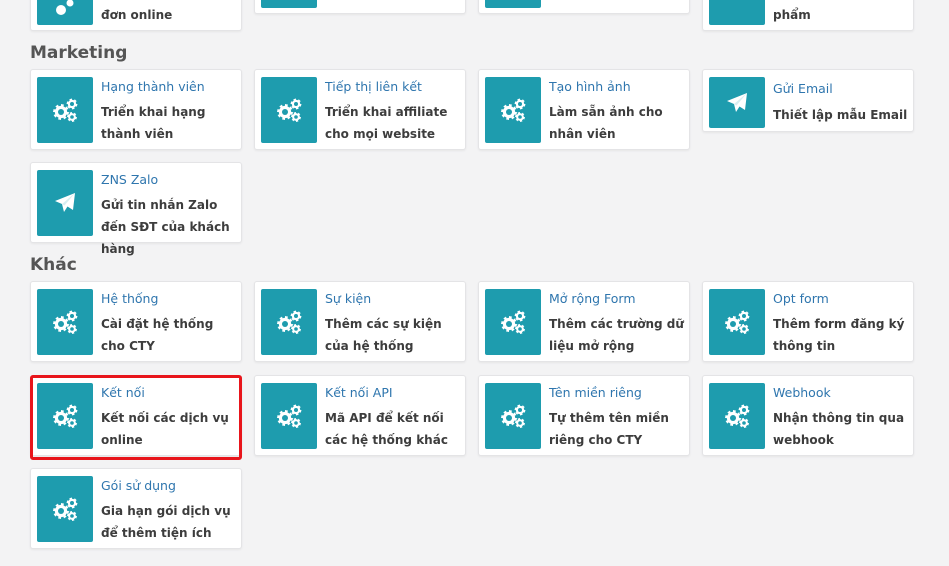 This screenshot has height=566, width=949. Describe the element at coordinates (165, 227) in the screenshot. I see `card-desc: Gửi tin nhắn Zalo đến SĐT của khách hàng` at that location.